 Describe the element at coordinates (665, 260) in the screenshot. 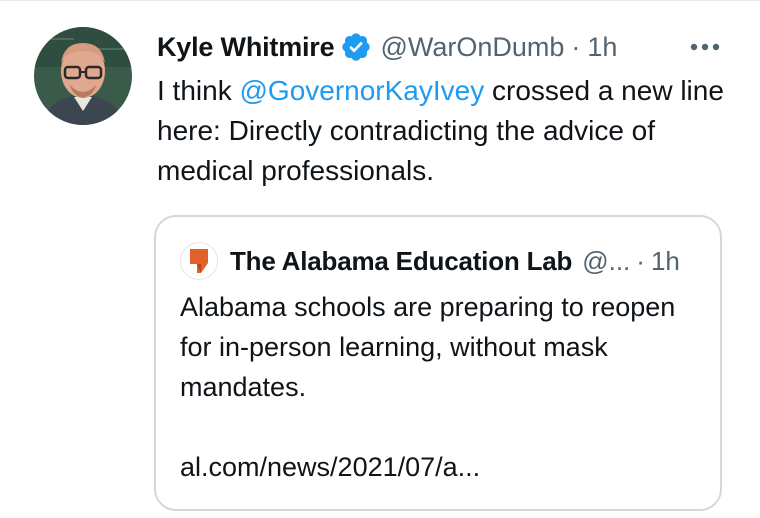

I see `quoted-timestamp: 1h` at that location.